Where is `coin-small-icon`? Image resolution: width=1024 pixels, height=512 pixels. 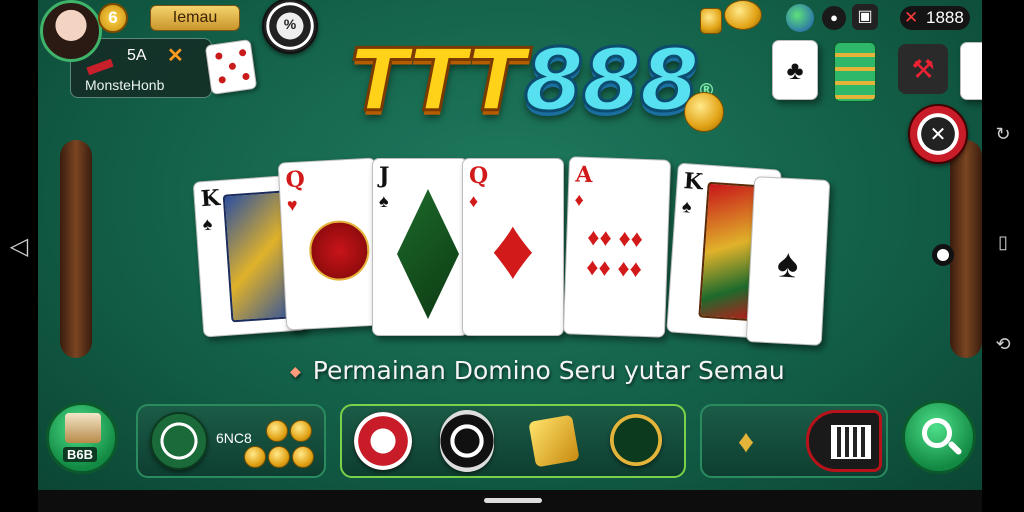
coin-small-icon is located at coordinates (711, 21).